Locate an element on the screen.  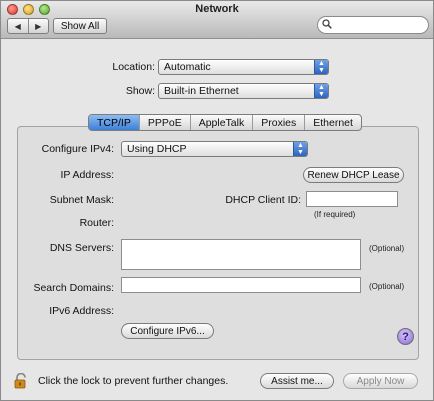
back-arrow-icon: ◀ is located at coordinates (18, 26).